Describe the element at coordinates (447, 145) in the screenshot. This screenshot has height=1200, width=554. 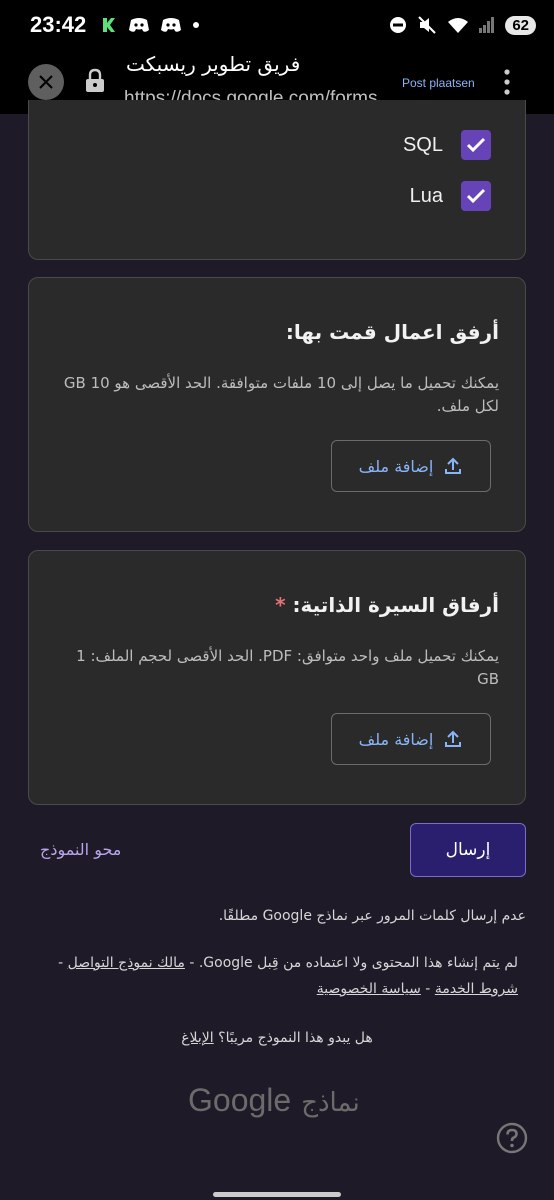
I see `checkbox-option-sql: SQL` at that location.